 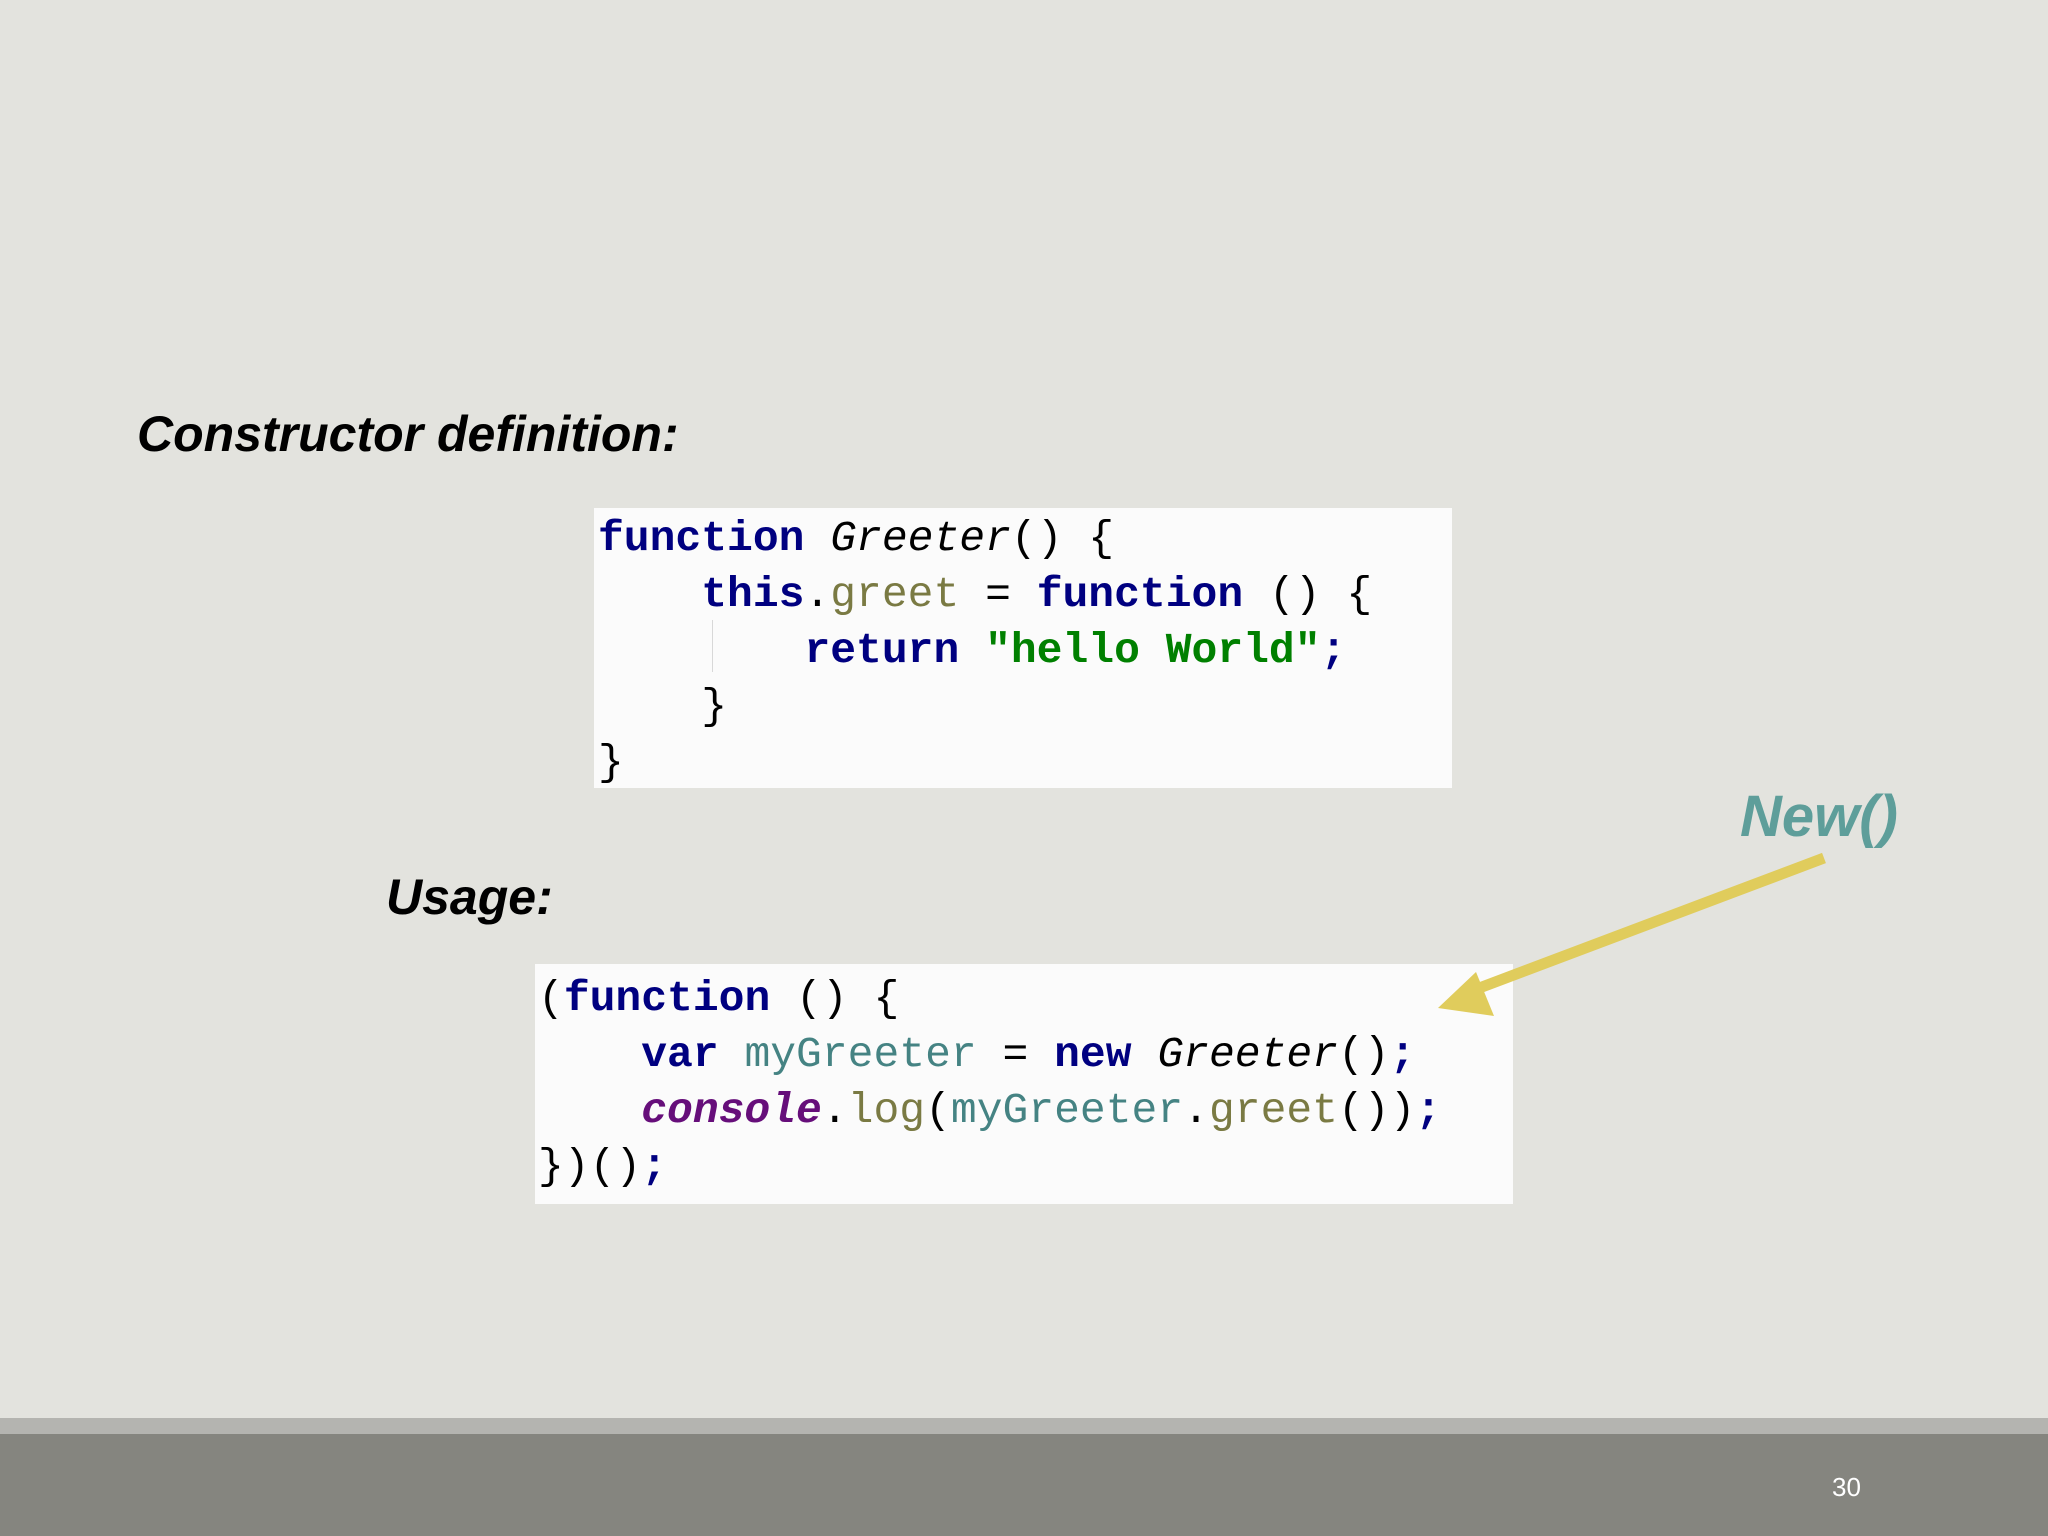 I want to click on code-token: log, so click(x=886, y=1110).